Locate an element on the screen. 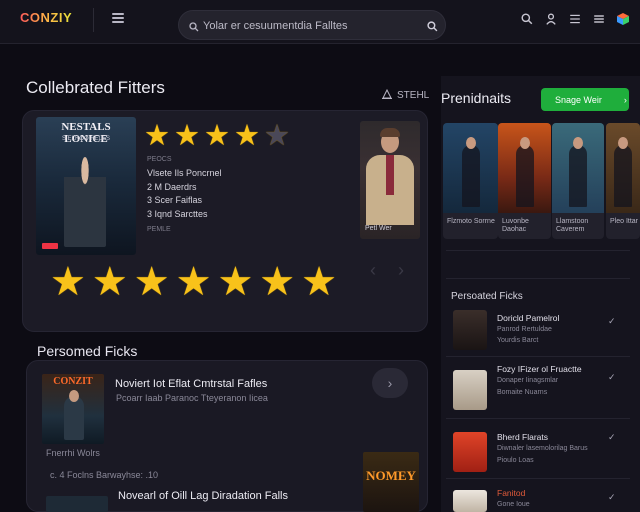 The height and width of the screenshot is (512, 640). list-icon is located at coordinates (575, 19).